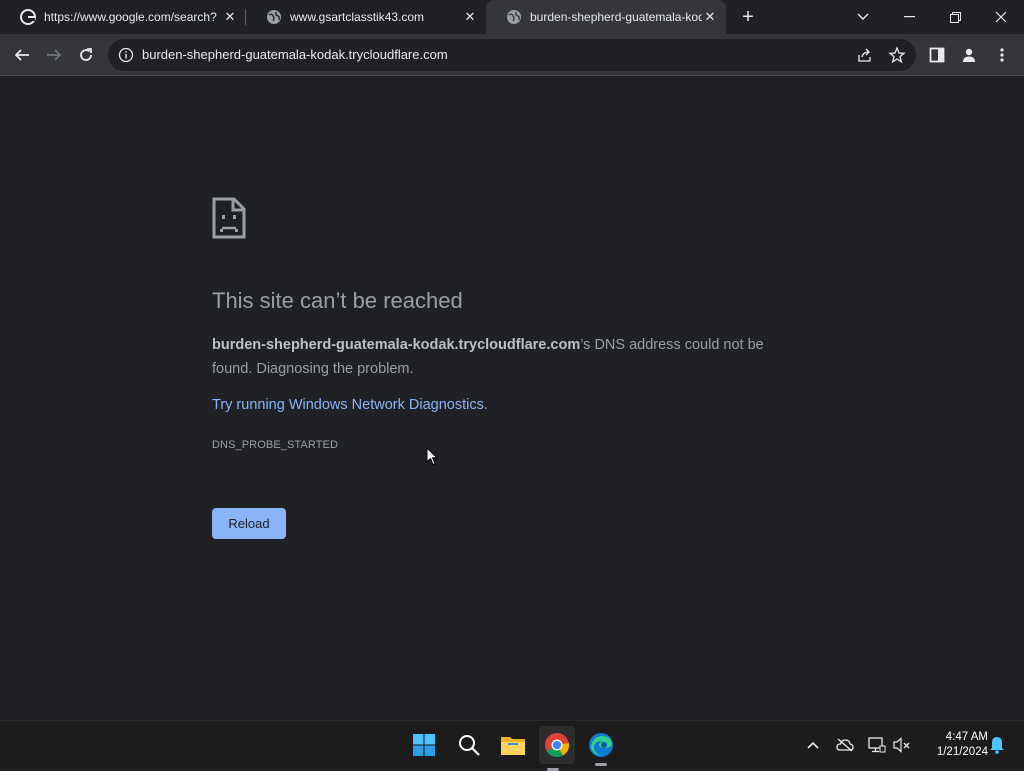 Image resolution: width=1024 pixels, height=771 pixels. I want to click on clock-time: 4:47 AM, so click(966, 737).